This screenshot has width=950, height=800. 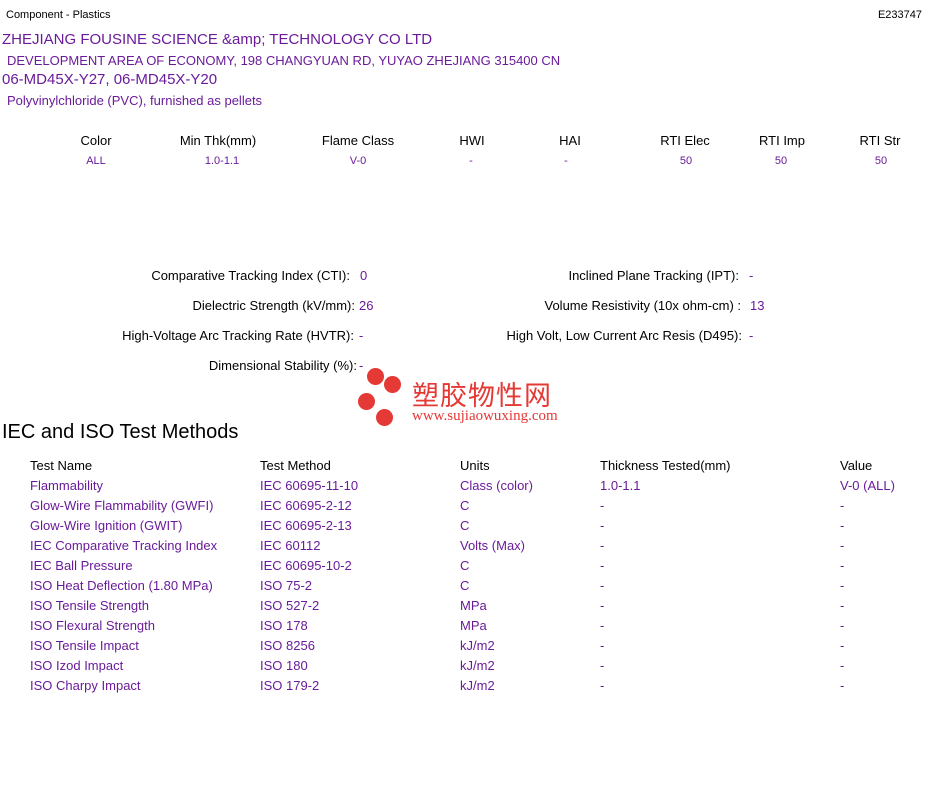 I want to click on cell-test-name: ISO Charpy Impact, so click(x=85, y=685).